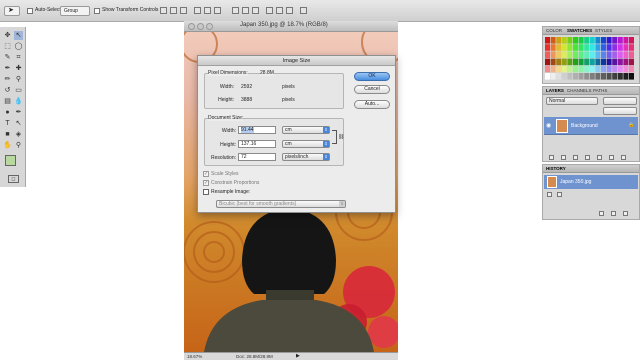 The height and width of the screenshot is (360, 640). I want to click on align-left-icon, so click(197, 10).